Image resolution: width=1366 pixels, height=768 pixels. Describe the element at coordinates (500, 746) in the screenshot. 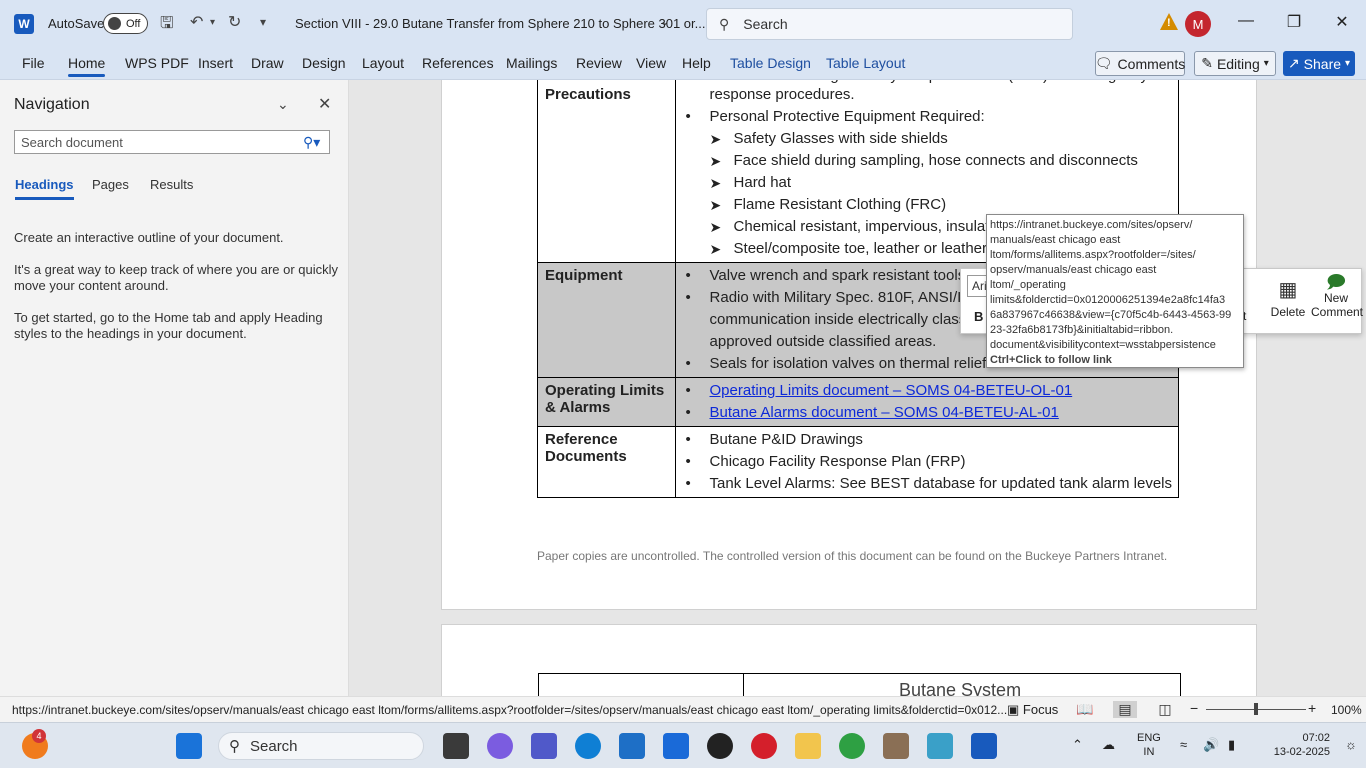

I see `copilot-icon` at that location.